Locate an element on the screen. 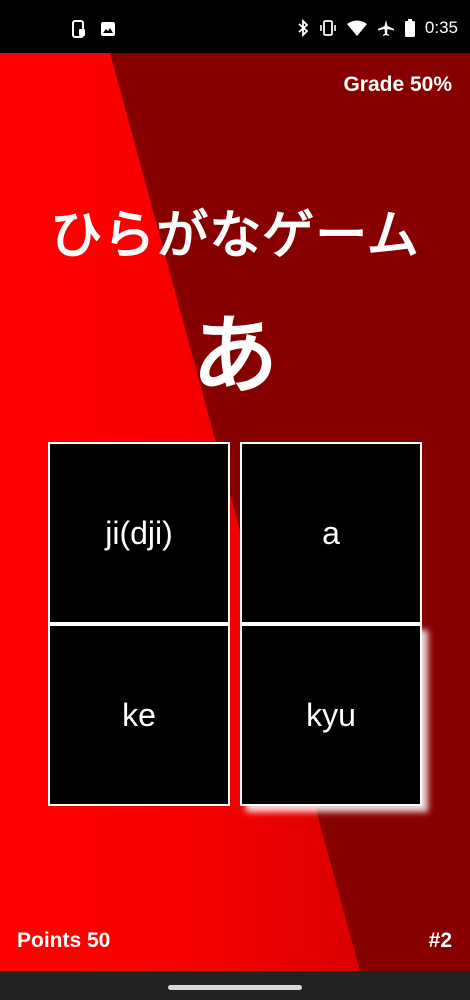  answer-button-3: ke is located at coordinates (139, 715).